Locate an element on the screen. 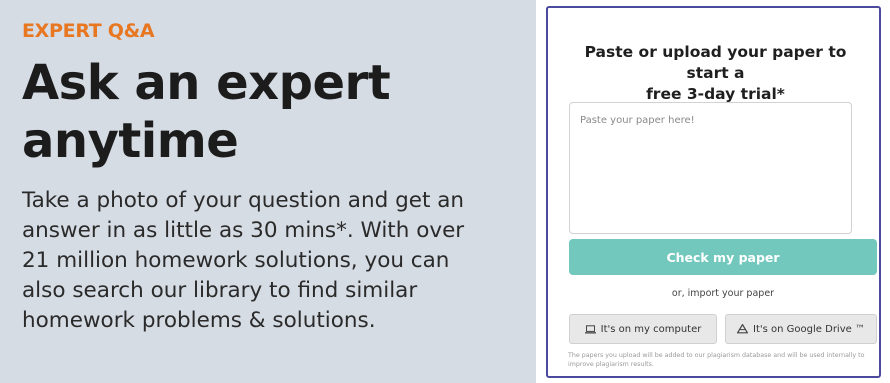 Image resolution: width=890 pixels, height=383 pixels. headline-line-1: Ask an expert is located at coordinates (206, 83).